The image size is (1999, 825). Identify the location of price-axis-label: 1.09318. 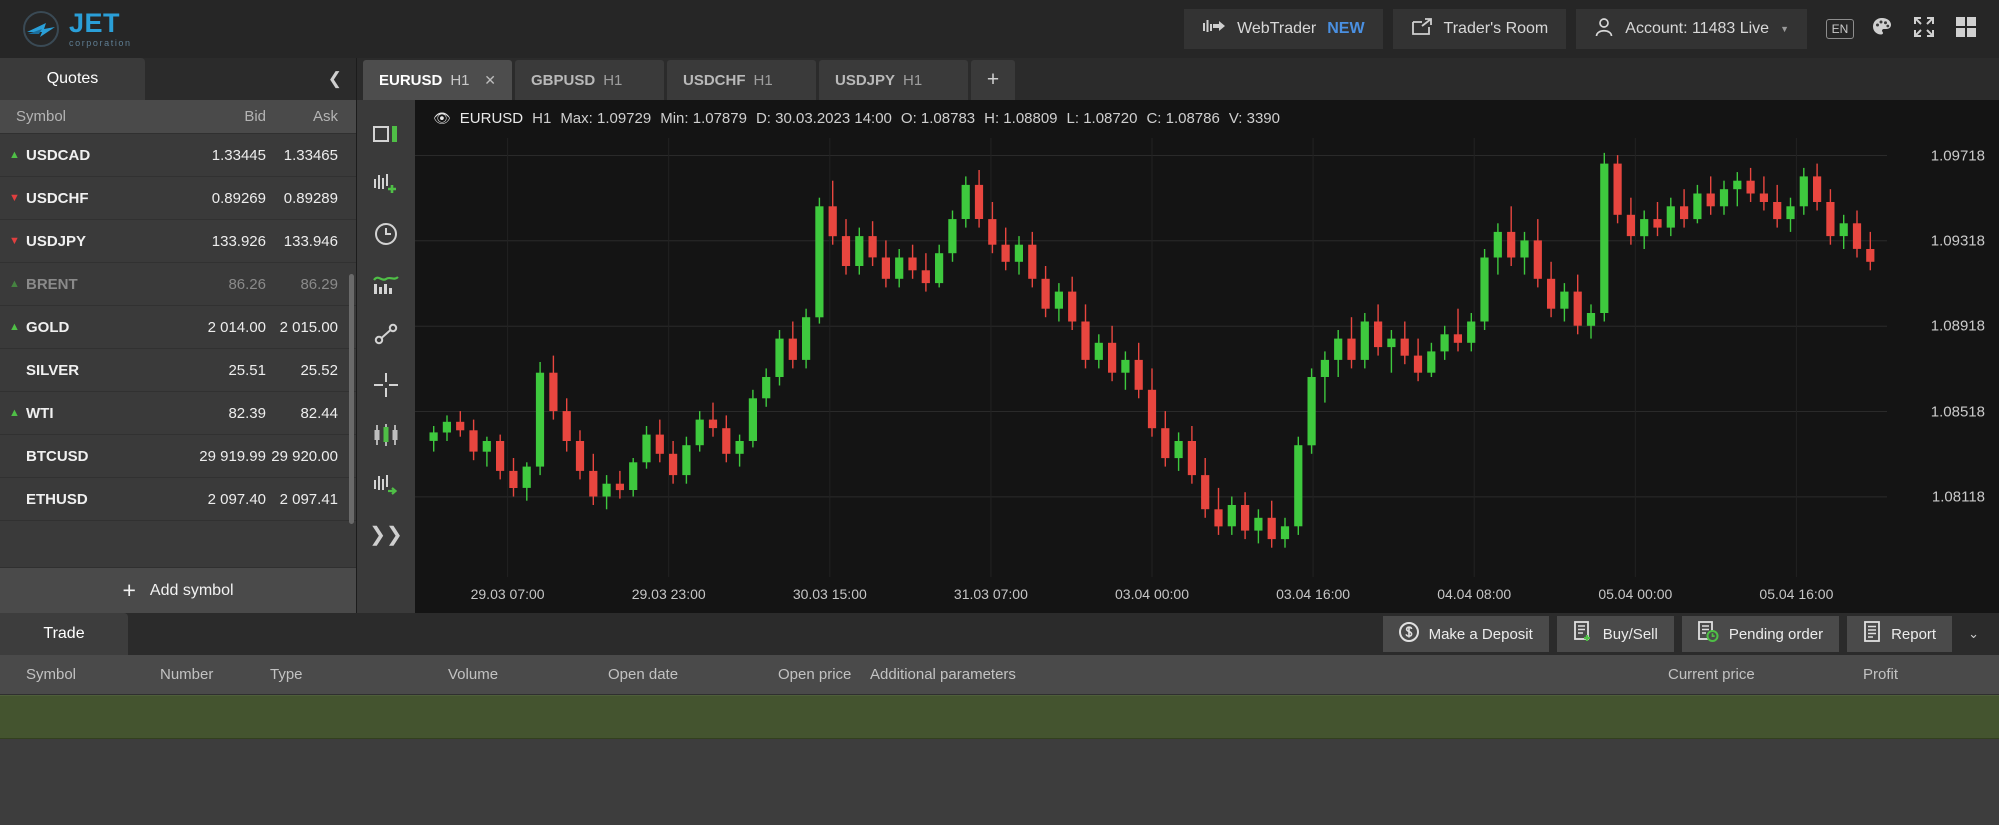
(1957, 241).